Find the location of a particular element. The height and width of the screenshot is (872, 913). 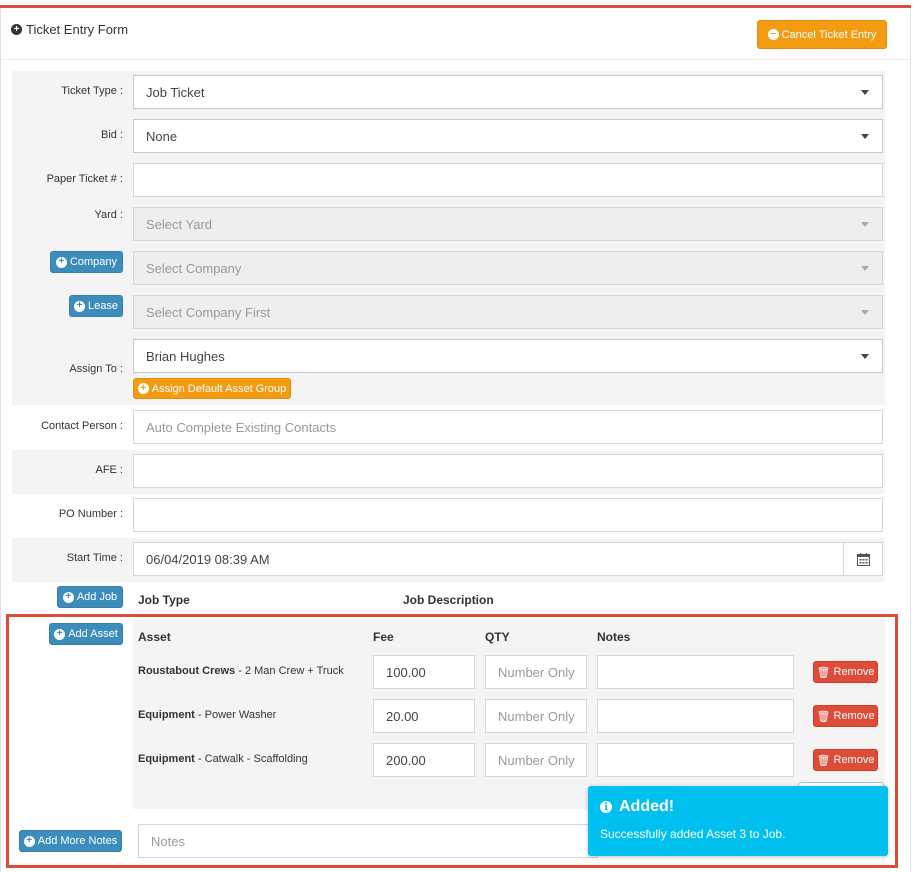

afe-input is located at coordinates (508, 471).